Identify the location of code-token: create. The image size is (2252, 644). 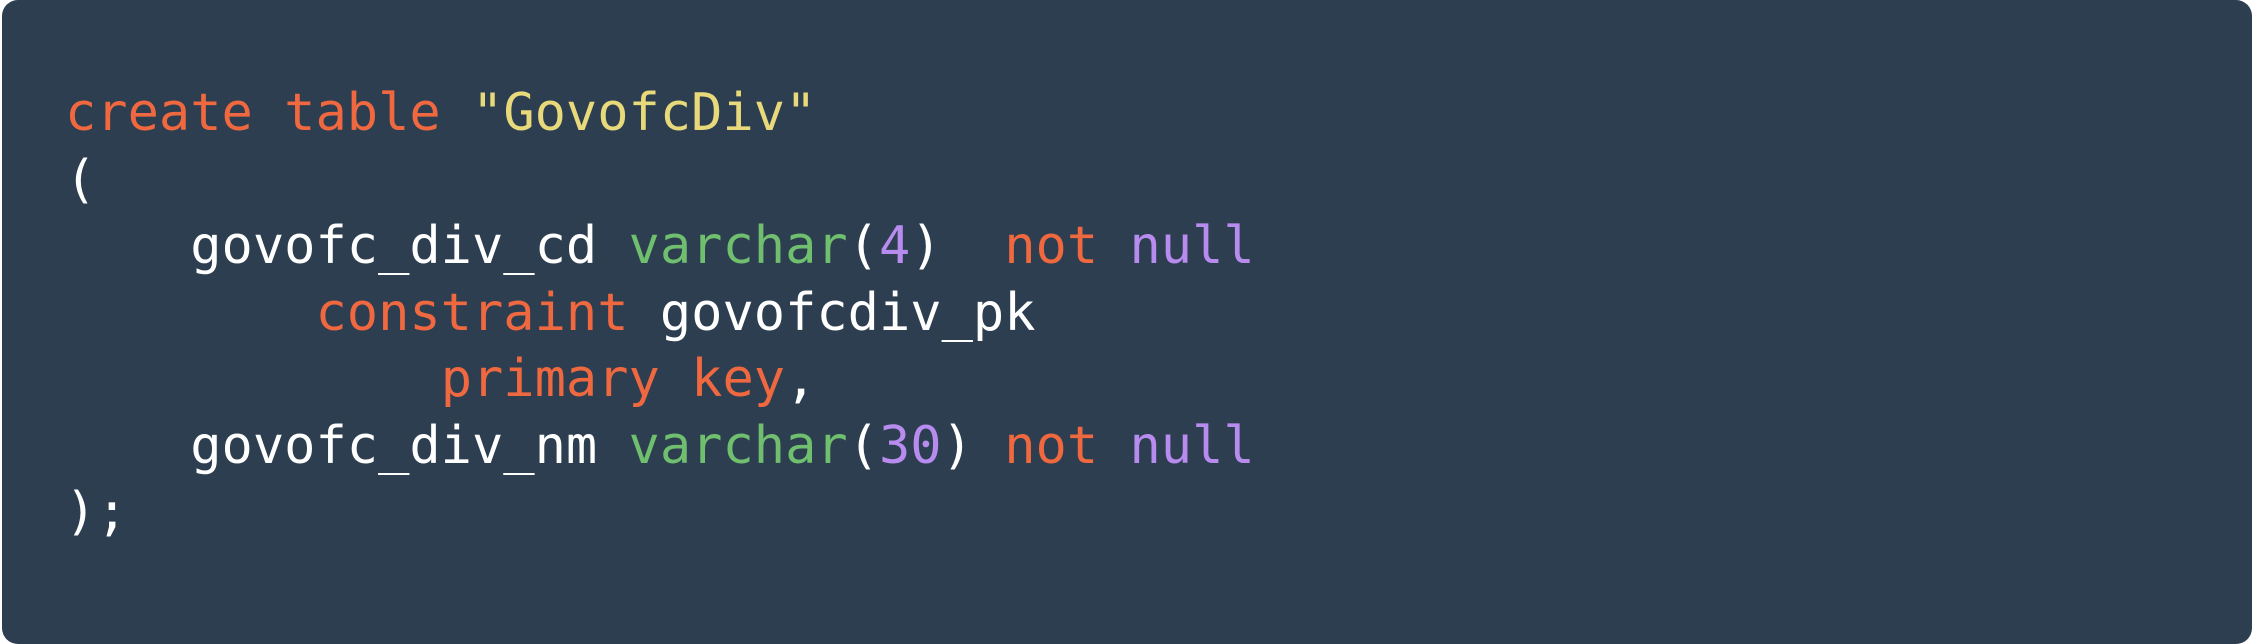
(159, 113).